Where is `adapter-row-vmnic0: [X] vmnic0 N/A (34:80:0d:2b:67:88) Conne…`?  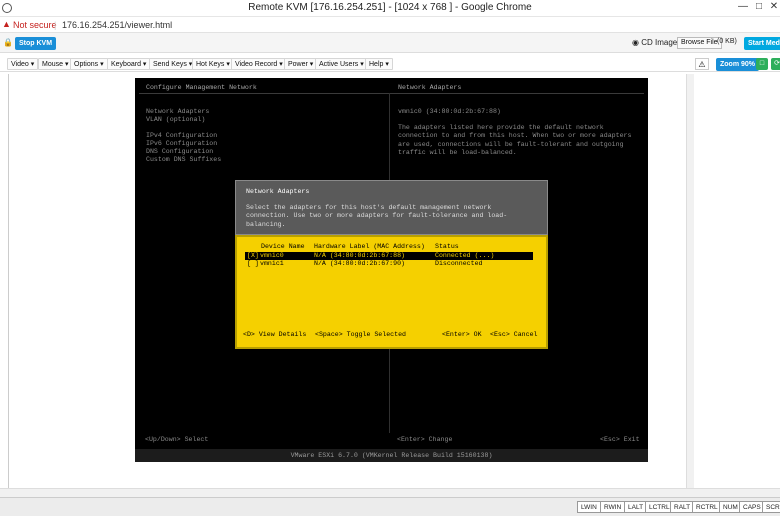 adapter-row-vmnic0: [X] vmnic0 N/A (34:80:0d:2b:67:88) Conne… is located at coordinates (389, 256).